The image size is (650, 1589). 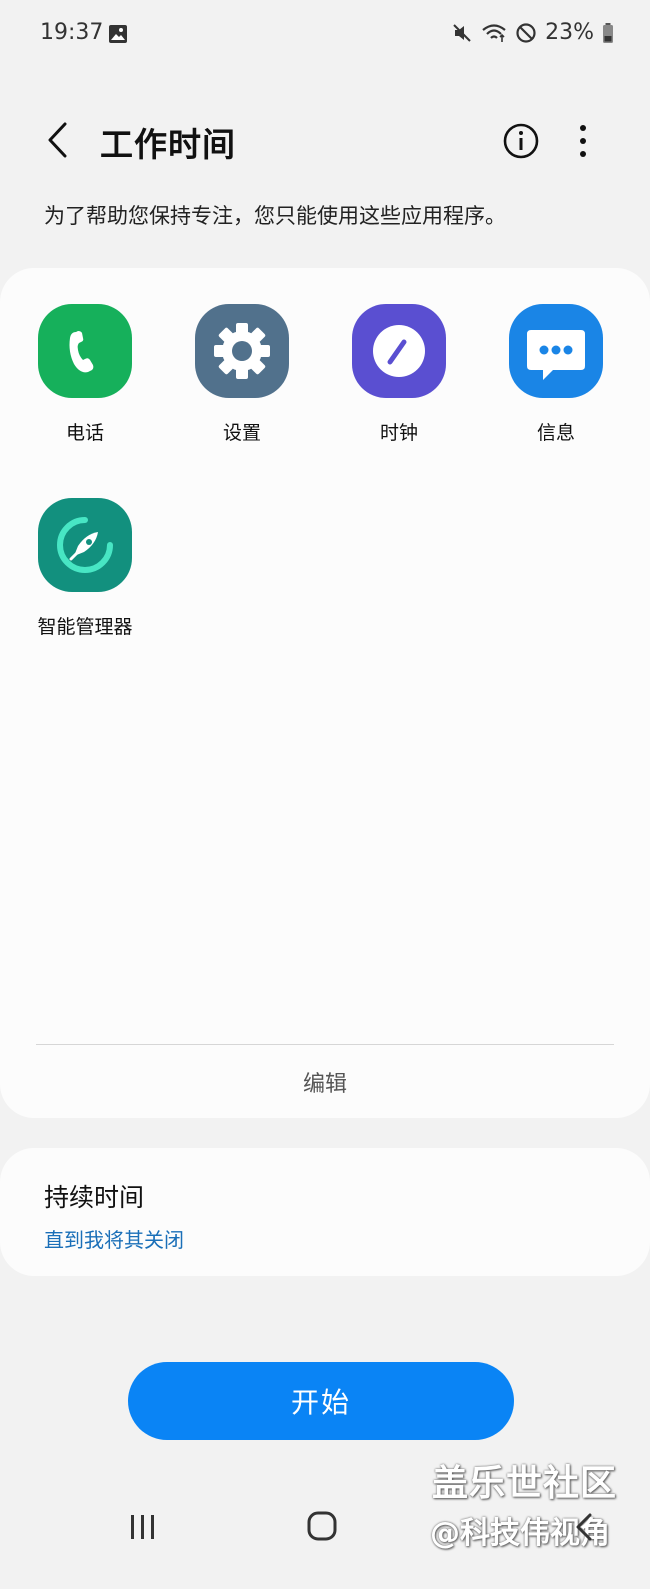 I want to click on status-bar: 19:37 23%, so click(x=325, y=35).